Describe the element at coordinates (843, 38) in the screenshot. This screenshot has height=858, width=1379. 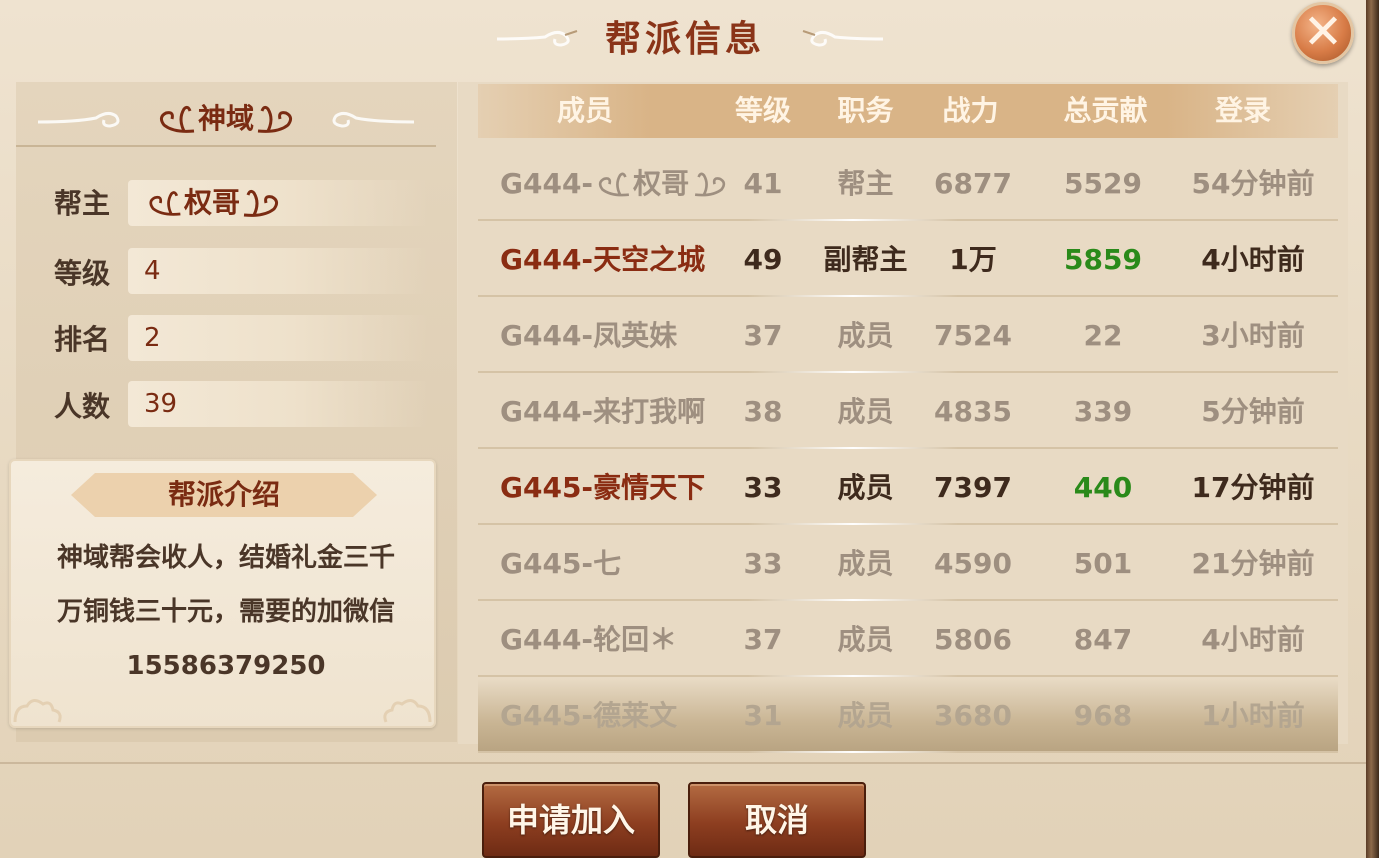
I see `right-title-ornament-icon` at that location.